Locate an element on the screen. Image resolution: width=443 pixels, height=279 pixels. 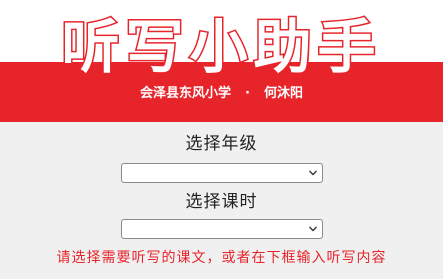
school-name: 会泽县东风小学 is located at coordinates (186, 93).